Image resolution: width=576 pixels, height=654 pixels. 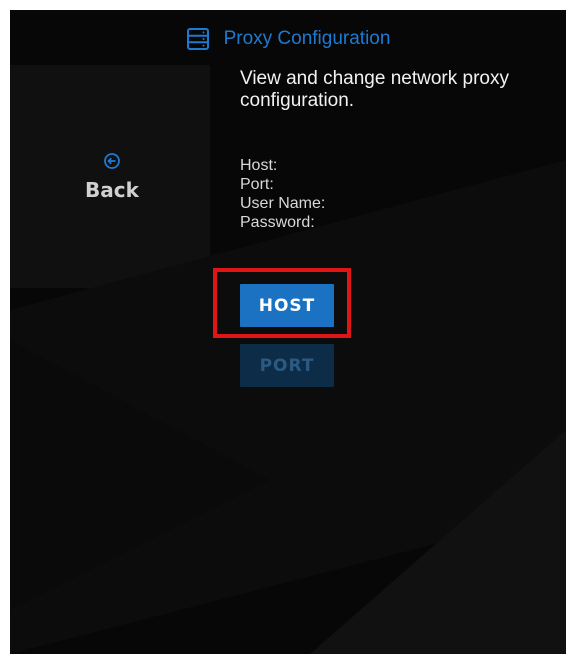 What do you see at coordinates (197, 39) in the screenshot?
I see `server-icon` at bounding box center [197, 39].